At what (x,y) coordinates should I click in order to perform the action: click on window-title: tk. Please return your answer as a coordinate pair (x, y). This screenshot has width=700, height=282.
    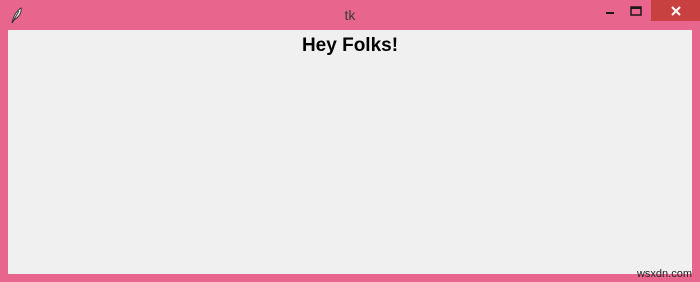
    Looking at the image, I should click on (350, 15).